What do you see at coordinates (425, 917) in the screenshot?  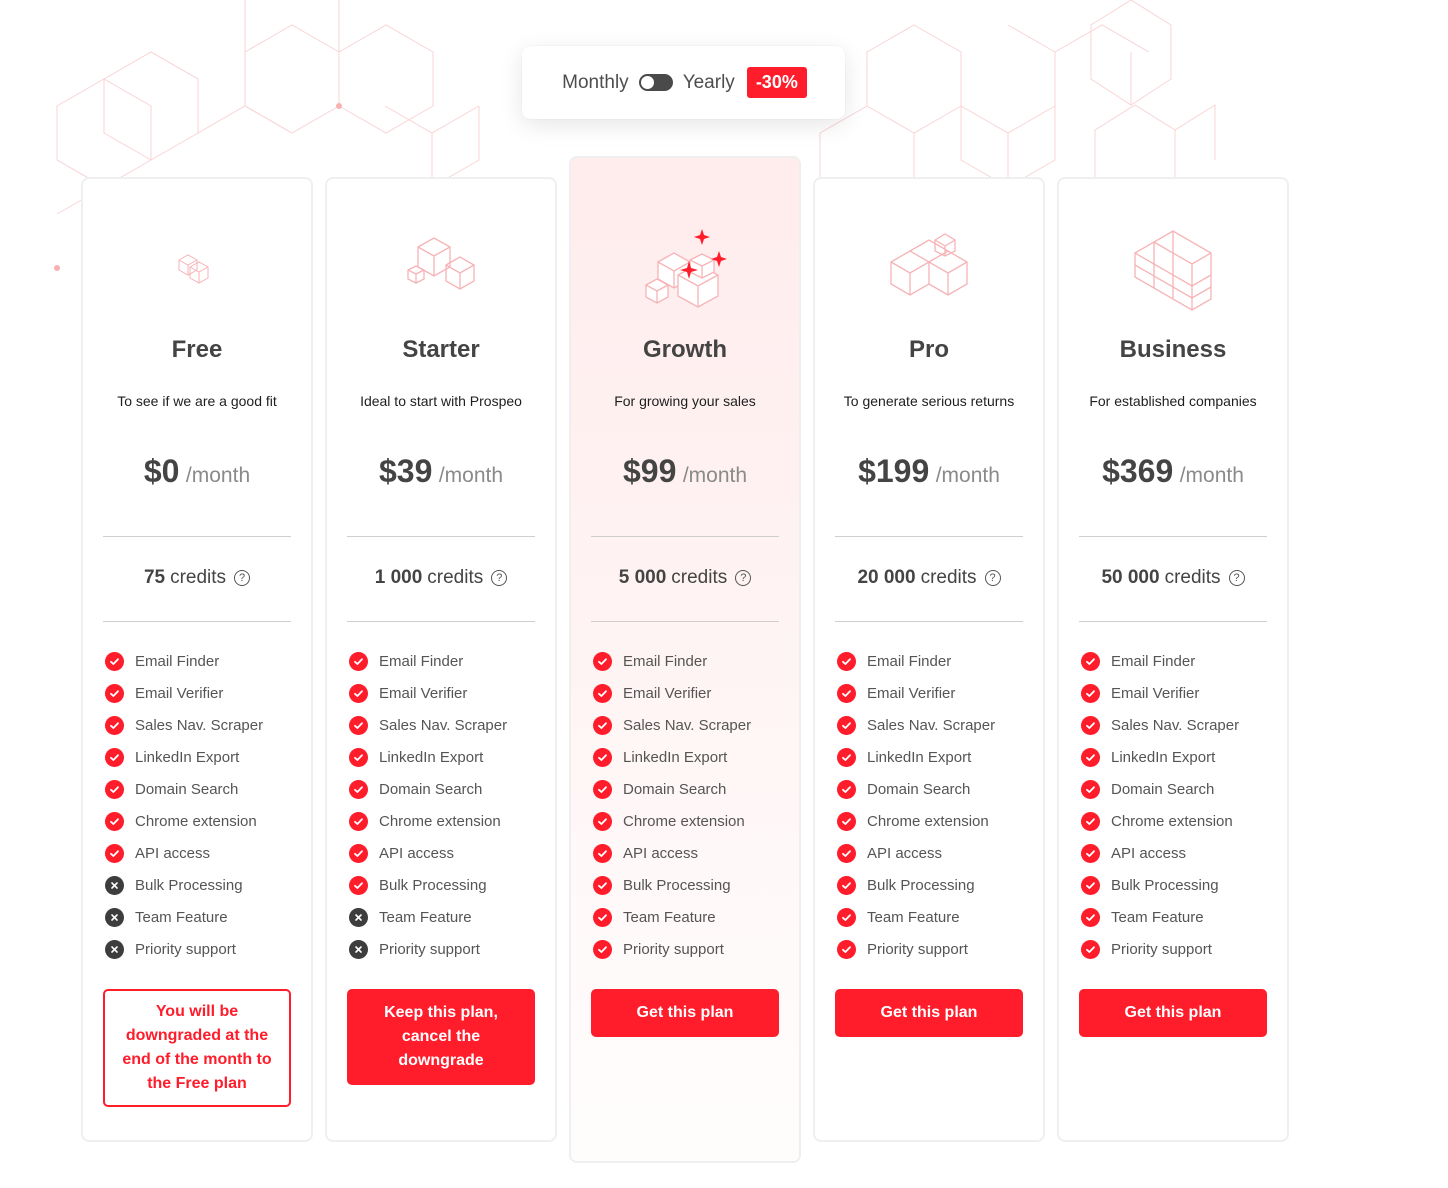 I see `feature-label: Team Feature` at bounding box center [425, 917].